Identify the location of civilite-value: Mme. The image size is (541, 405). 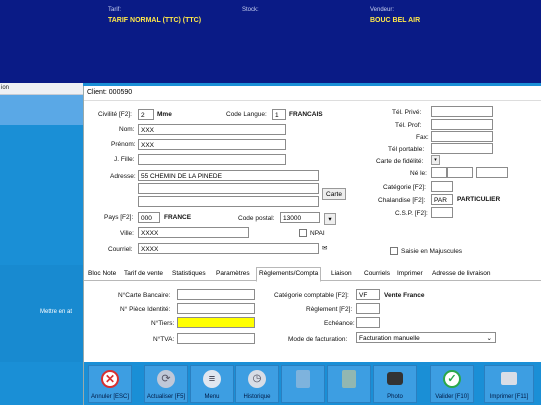
(164, 114).